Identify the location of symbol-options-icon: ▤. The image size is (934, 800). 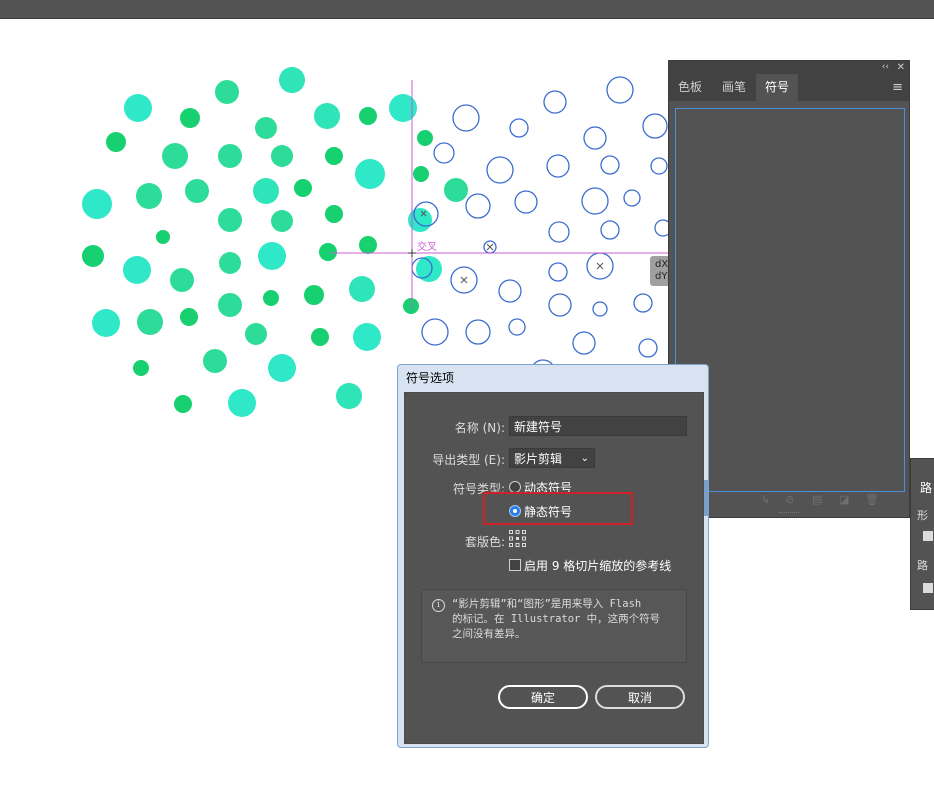
(817, 499).